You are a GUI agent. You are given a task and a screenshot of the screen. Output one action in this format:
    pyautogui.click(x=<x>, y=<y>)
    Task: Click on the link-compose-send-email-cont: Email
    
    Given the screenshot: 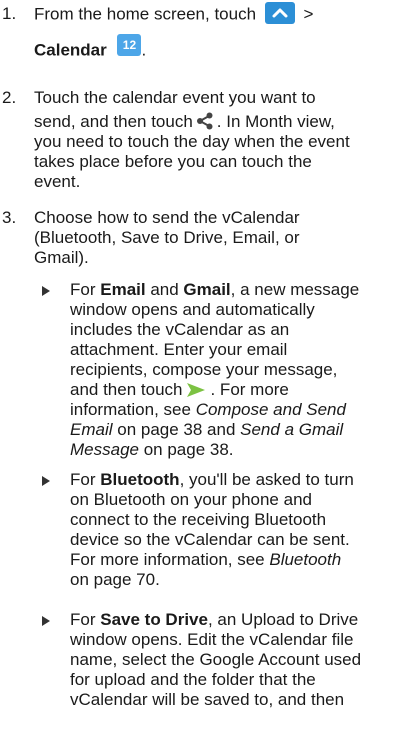 What is the action you would take?
    pyautogui.click(x=91, y=429)
    